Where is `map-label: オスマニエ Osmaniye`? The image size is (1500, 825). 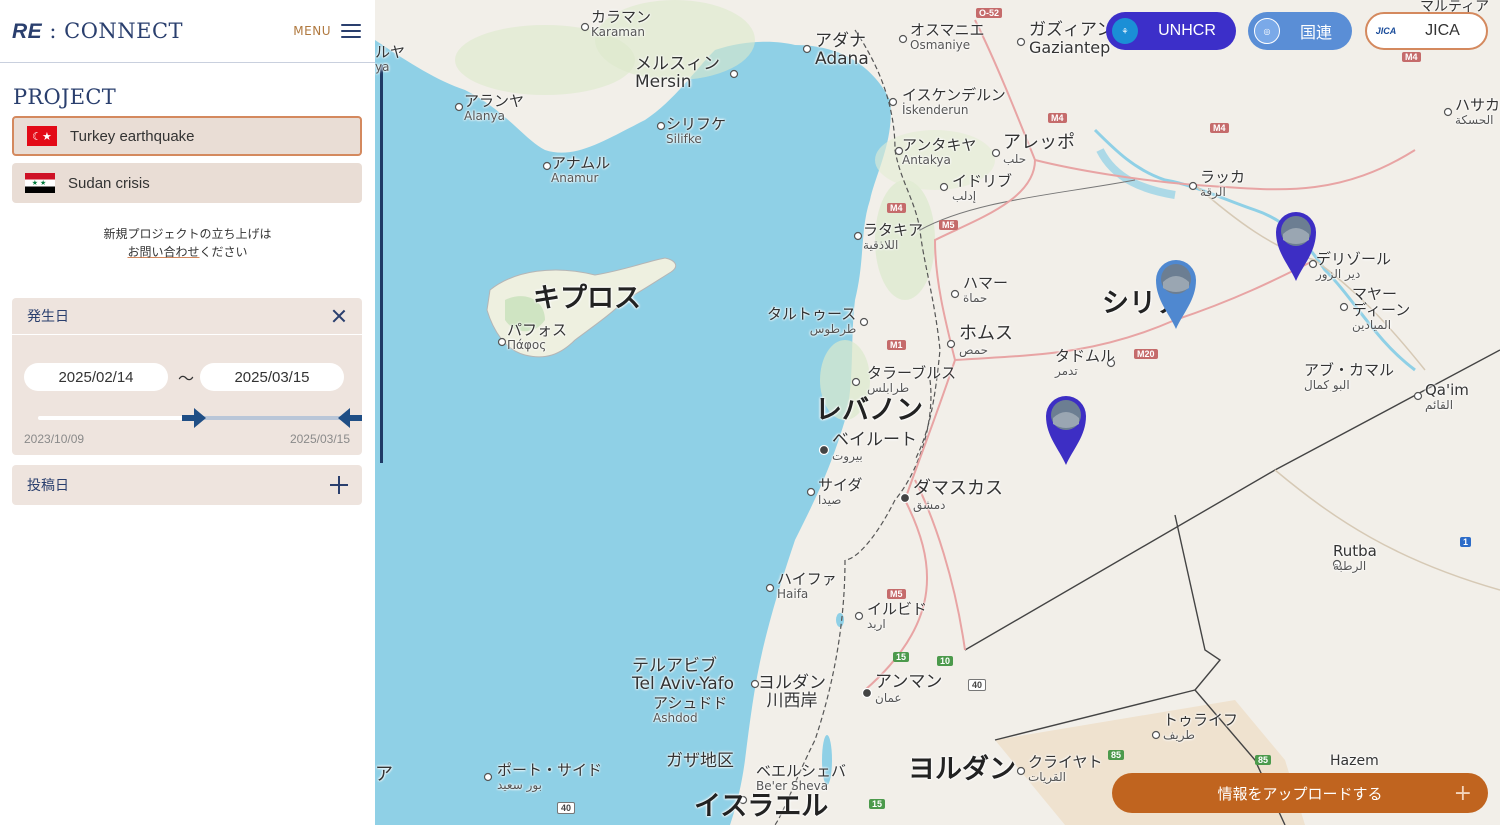
map-label: オスマニエ Osmaniye is located at coordinates (947, 36).